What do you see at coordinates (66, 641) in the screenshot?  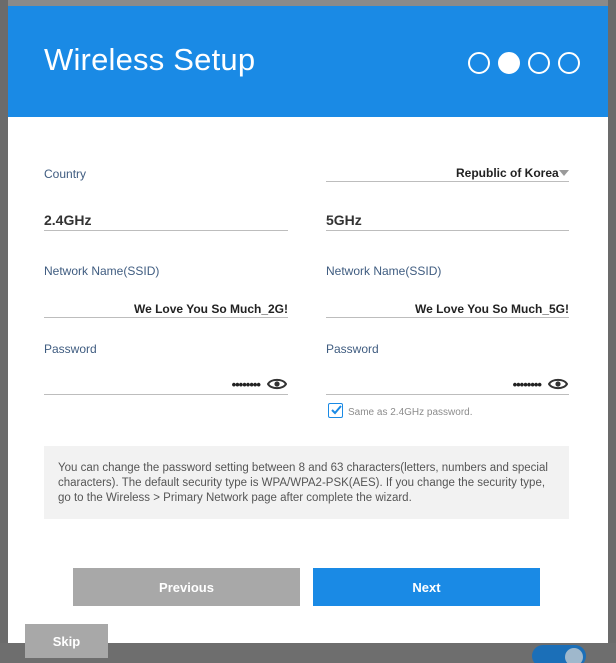 I see `skip-button: Skip` at bounding box center [66, 641].